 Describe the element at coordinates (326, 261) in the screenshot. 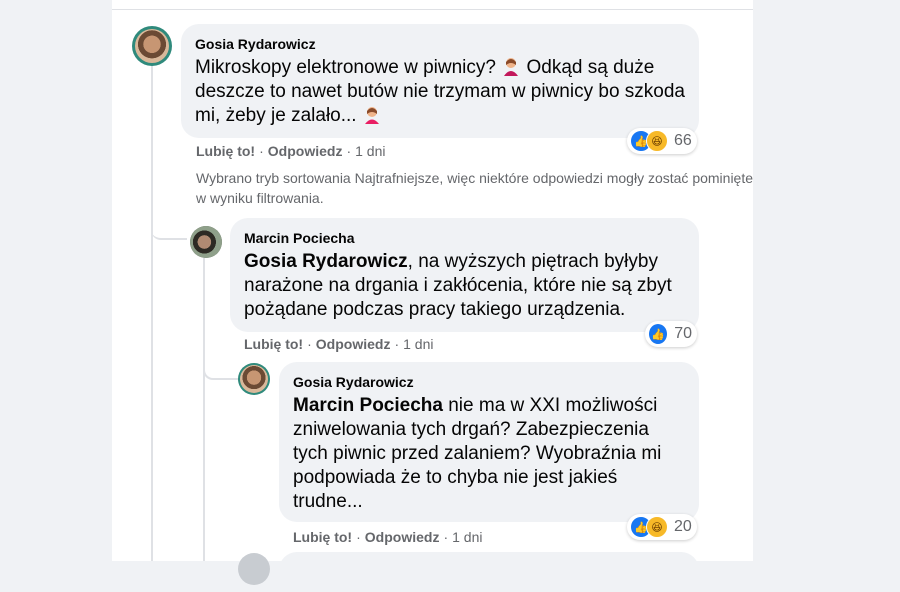

I see `mention-link: Gosia Rydarowicz` at that location.